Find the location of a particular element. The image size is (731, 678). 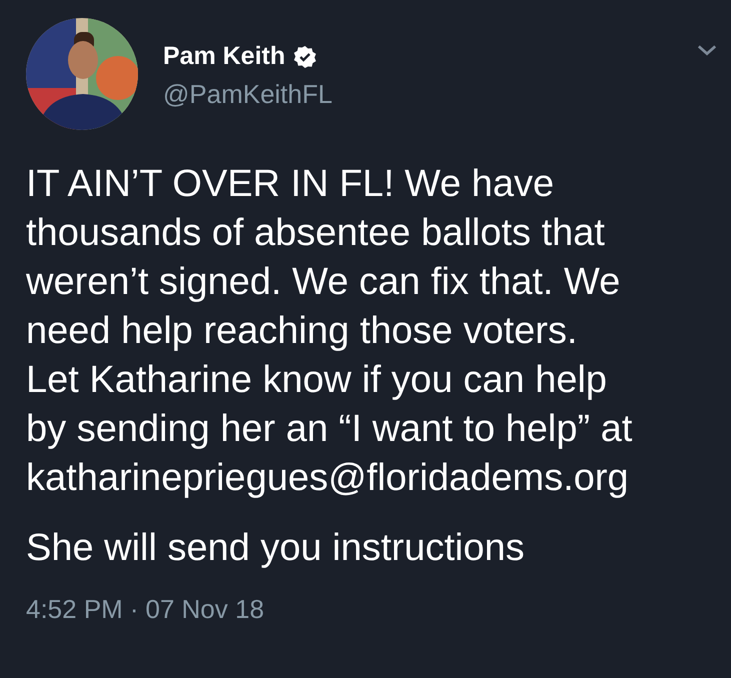

tweet-date: 07 Nov 18 is located at coordinates (205, 609).